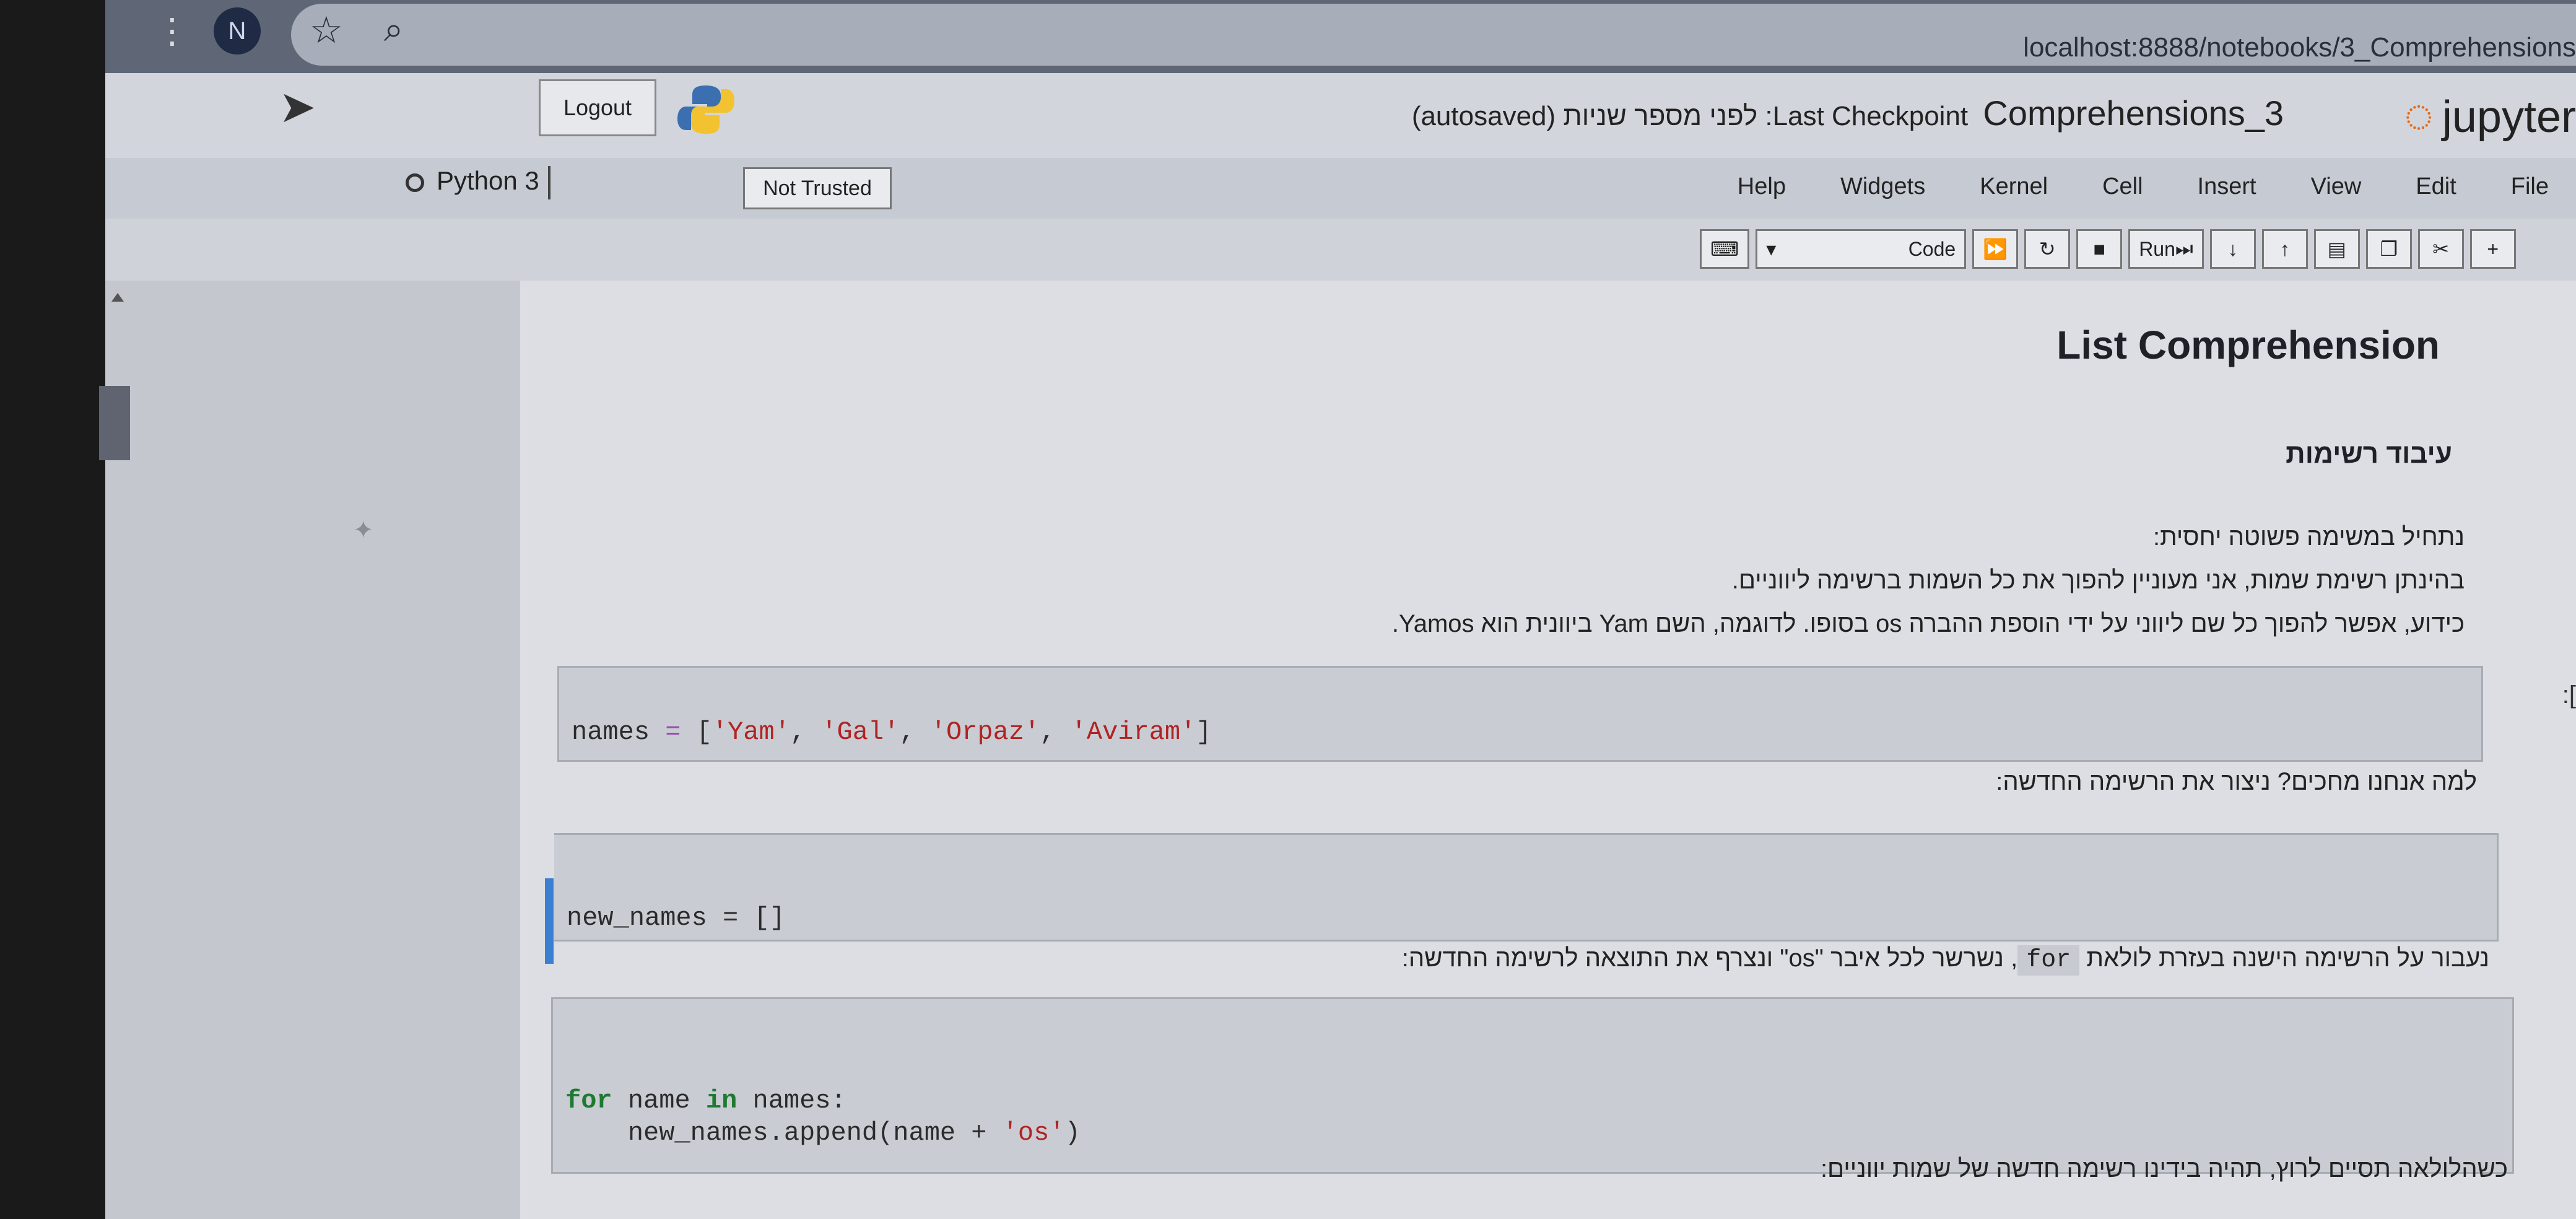  I want to click on python-logo-icon, so click(705, 109).